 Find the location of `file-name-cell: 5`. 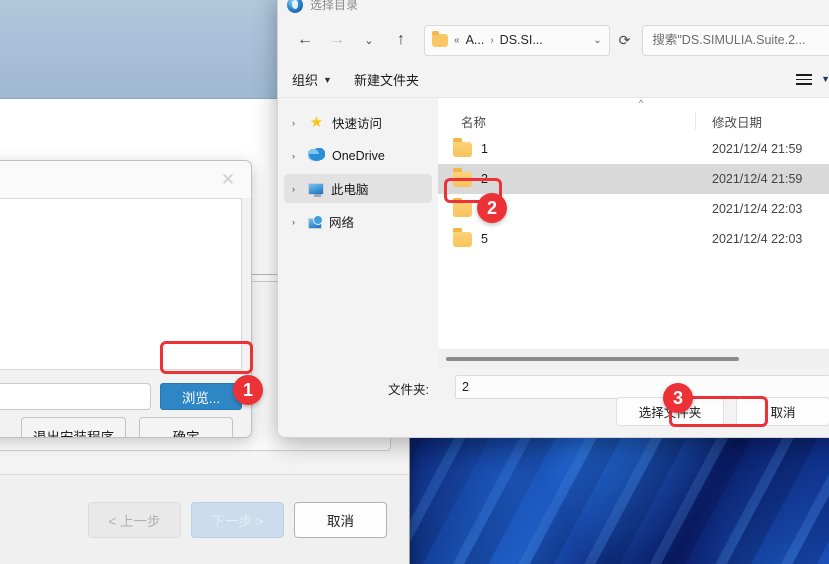

file-name-cell: 5 is located at coordinates (567, 237).